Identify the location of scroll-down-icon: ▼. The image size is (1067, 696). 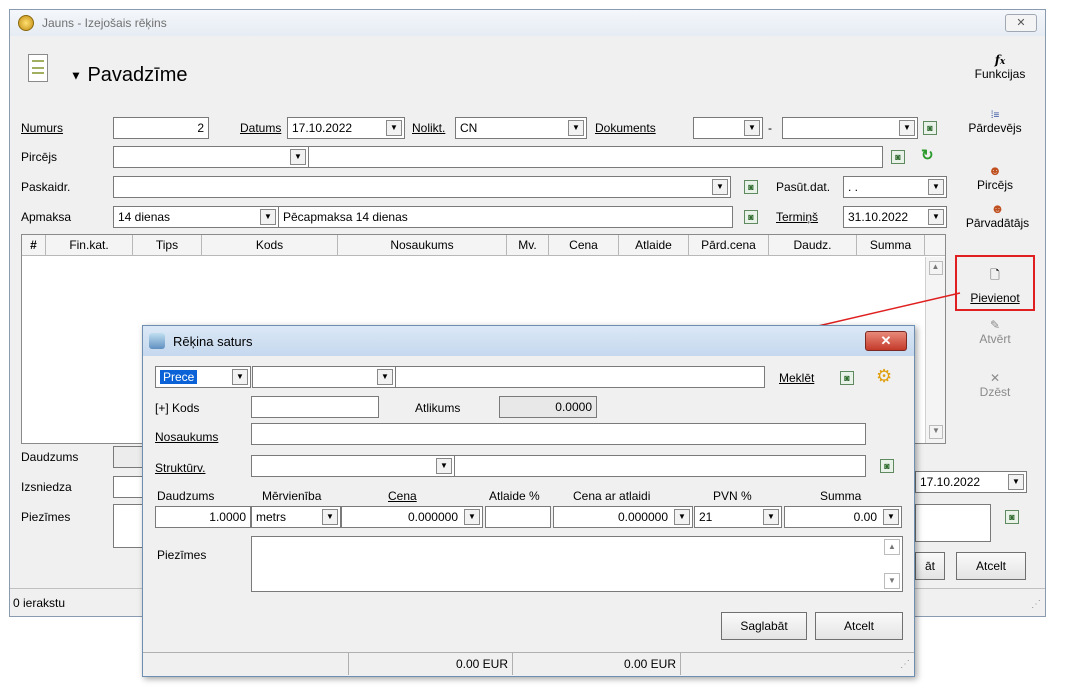
(936, 432).